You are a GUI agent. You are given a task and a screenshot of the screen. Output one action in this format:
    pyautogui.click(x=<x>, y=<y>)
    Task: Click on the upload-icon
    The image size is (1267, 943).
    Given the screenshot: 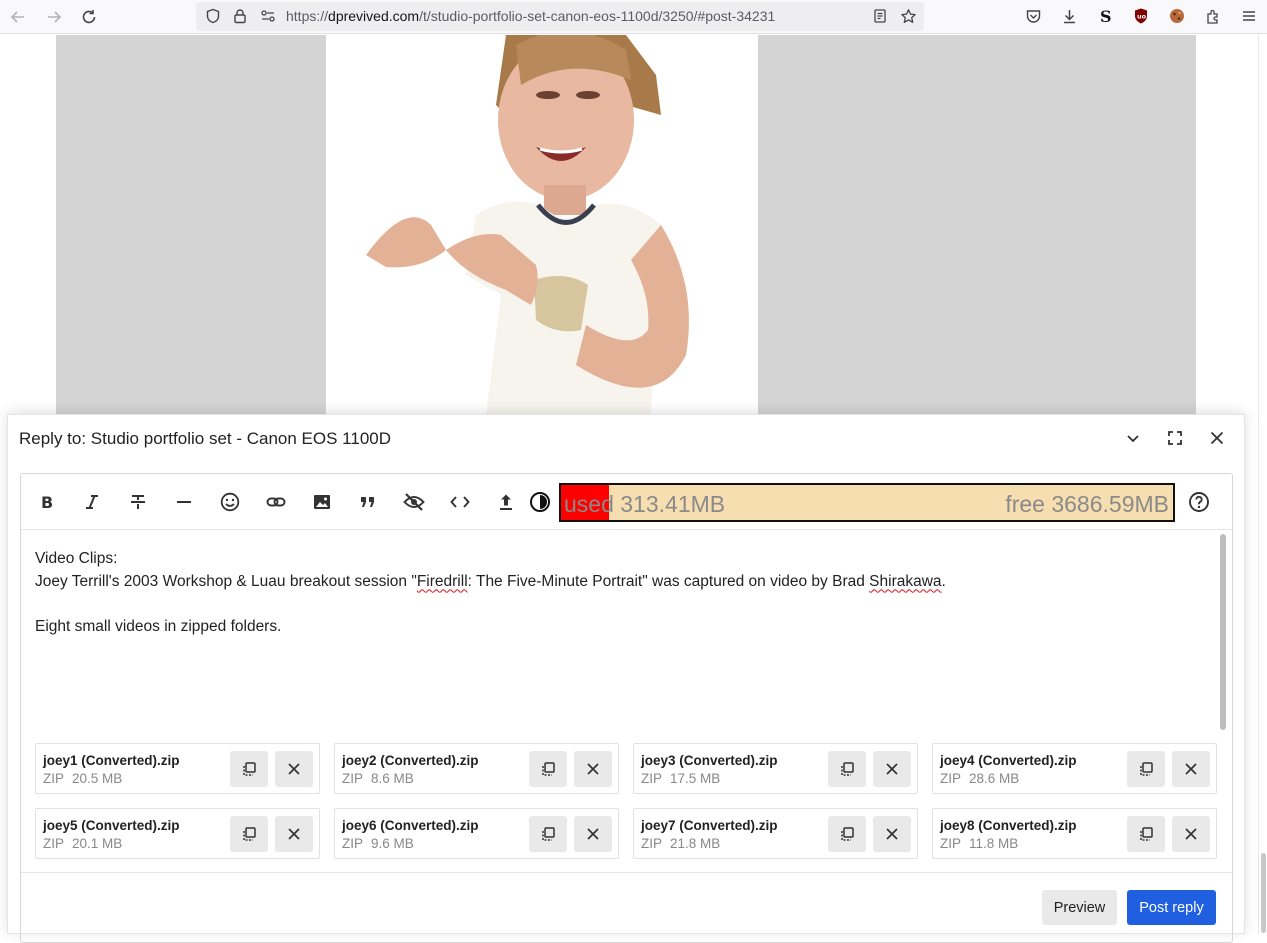 What is the action you would take?
    pyautogui.click(x=506, y=502)
    